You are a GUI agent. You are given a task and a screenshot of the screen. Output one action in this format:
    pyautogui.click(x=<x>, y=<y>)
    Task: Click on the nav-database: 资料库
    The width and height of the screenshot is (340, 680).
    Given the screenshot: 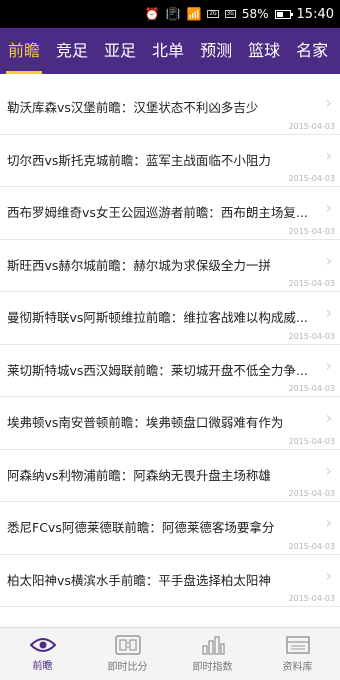 What is the action you would take?
    pyautogui.click(x=297, y=654)
    